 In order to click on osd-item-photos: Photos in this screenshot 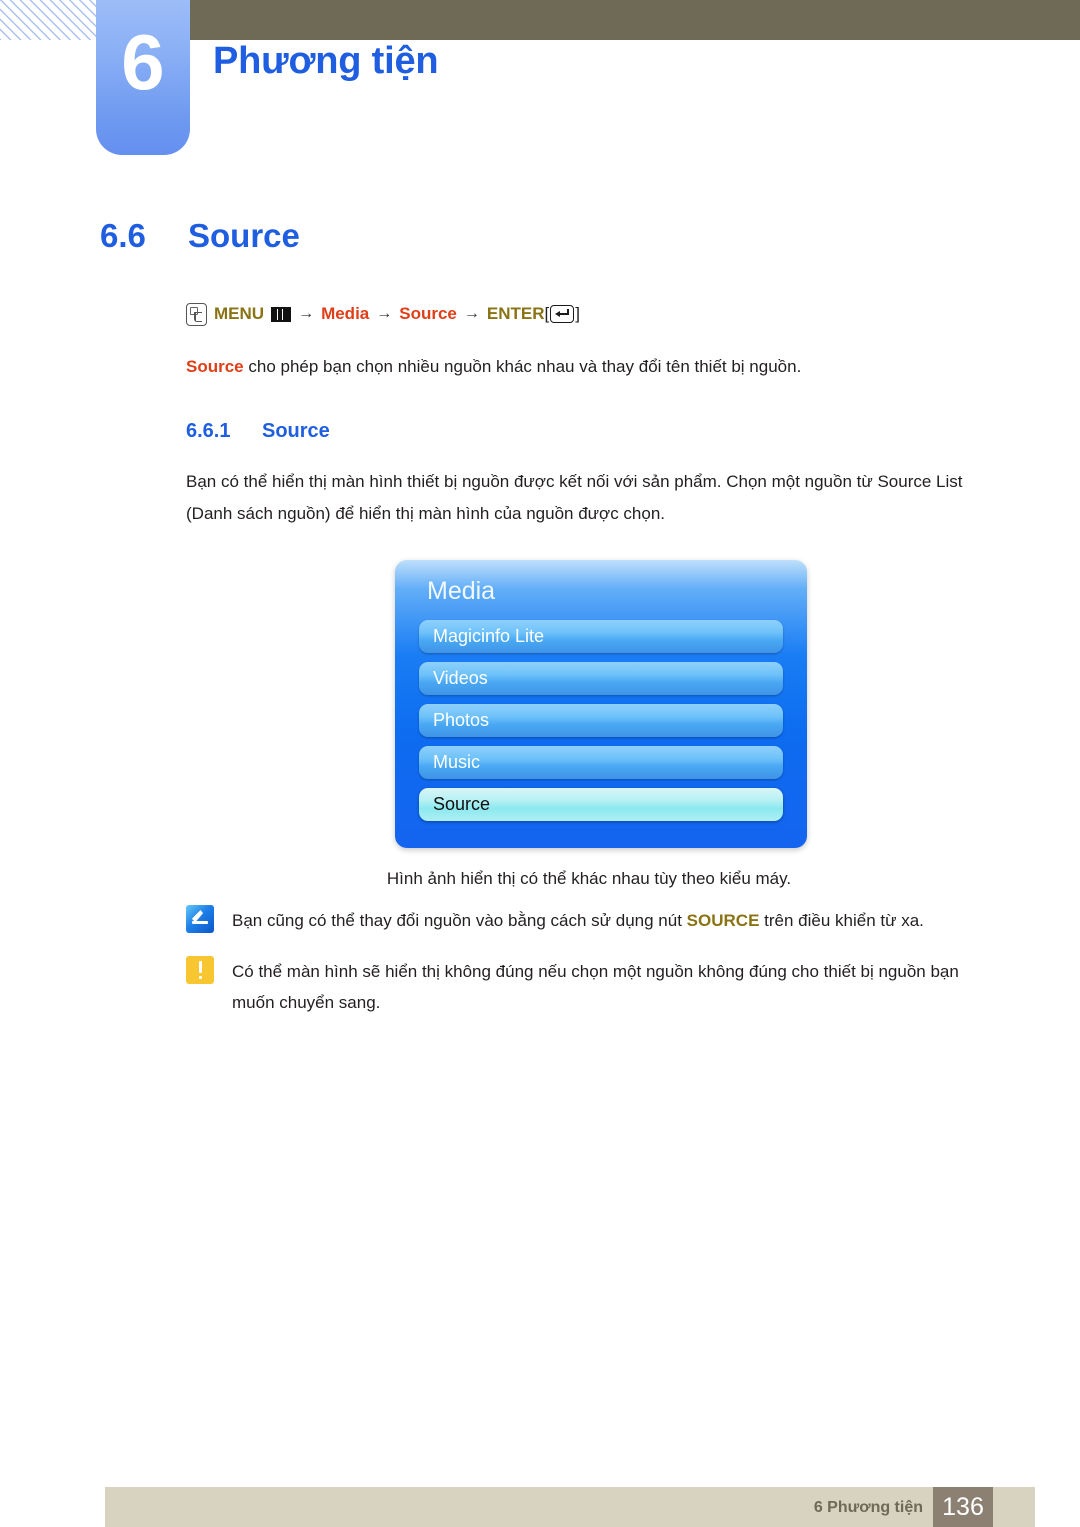, I will do `click(601, 720)`.